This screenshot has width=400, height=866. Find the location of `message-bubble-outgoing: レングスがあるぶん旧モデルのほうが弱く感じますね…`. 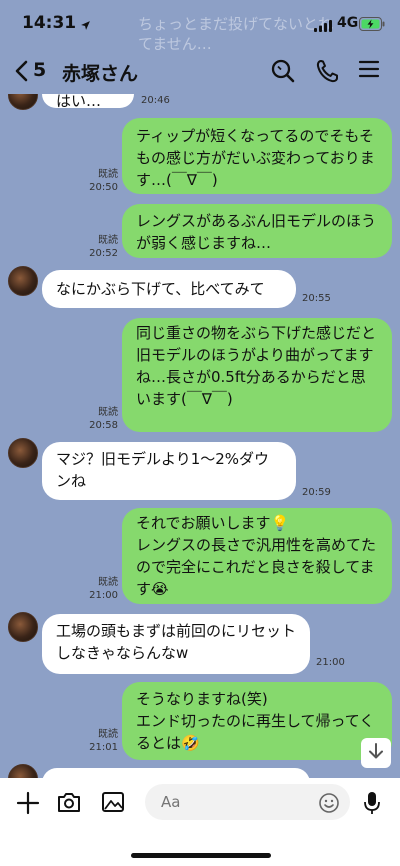

message-bubble-outgoing: レングスがあるぶん旧モデルのほうが弱く感じますね… is located at coordinates (257, 231).